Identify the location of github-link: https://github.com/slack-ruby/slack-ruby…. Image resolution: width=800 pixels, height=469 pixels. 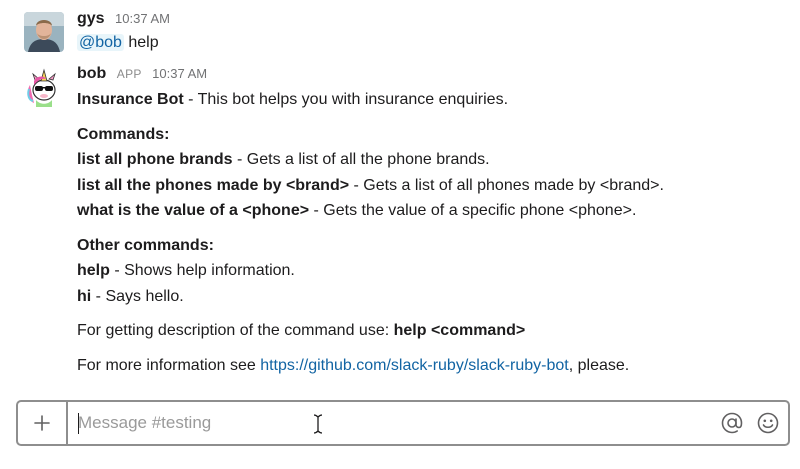
(414, 365).